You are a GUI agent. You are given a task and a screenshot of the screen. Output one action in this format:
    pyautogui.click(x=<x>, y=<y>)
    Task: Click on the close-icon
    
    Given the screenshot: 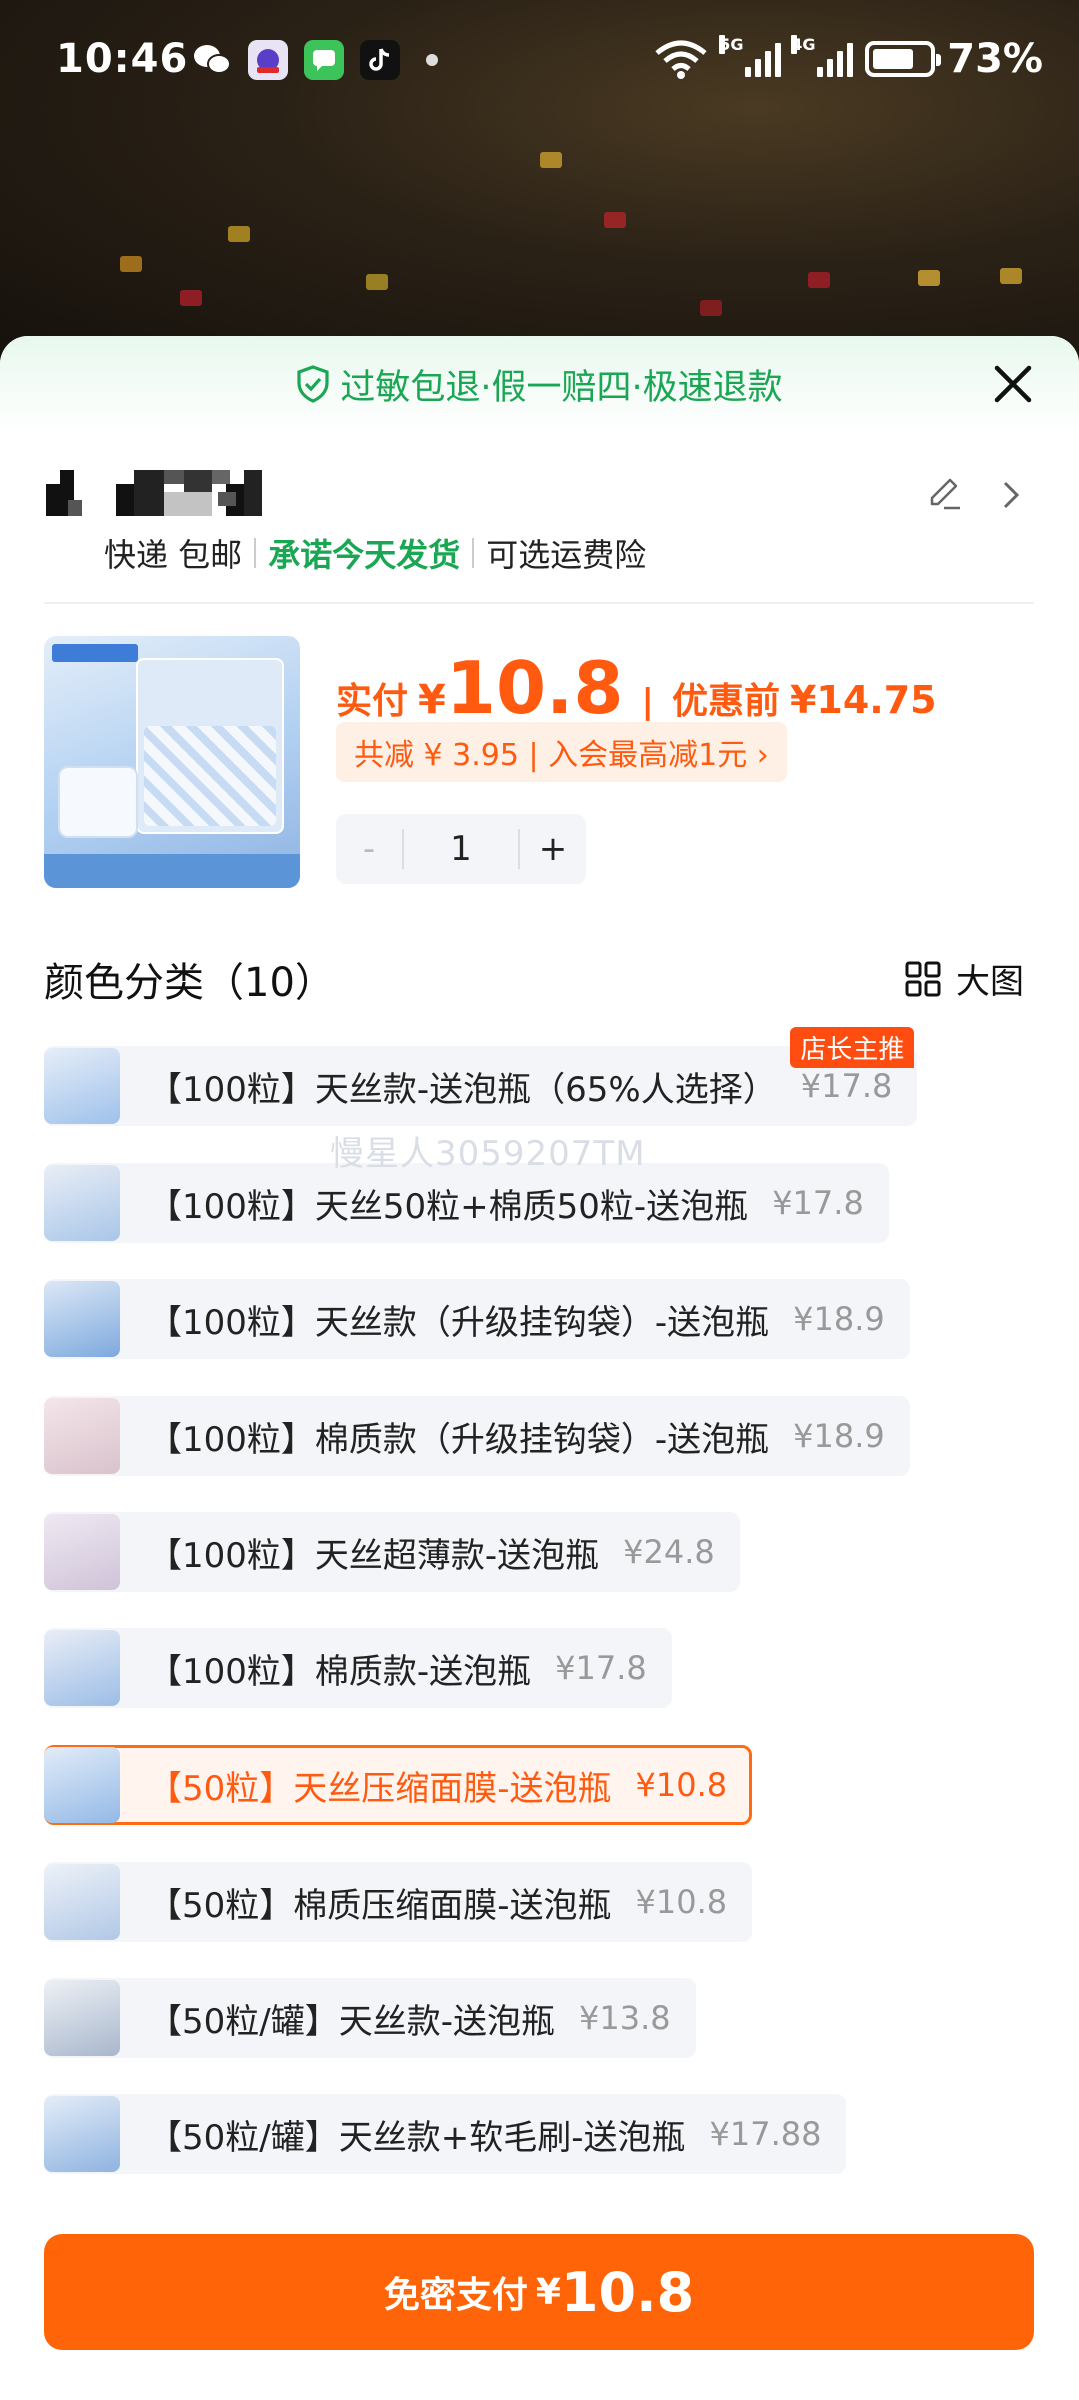 What is the action you would take?
    pyautogui.click(x=1013, y=384)
    